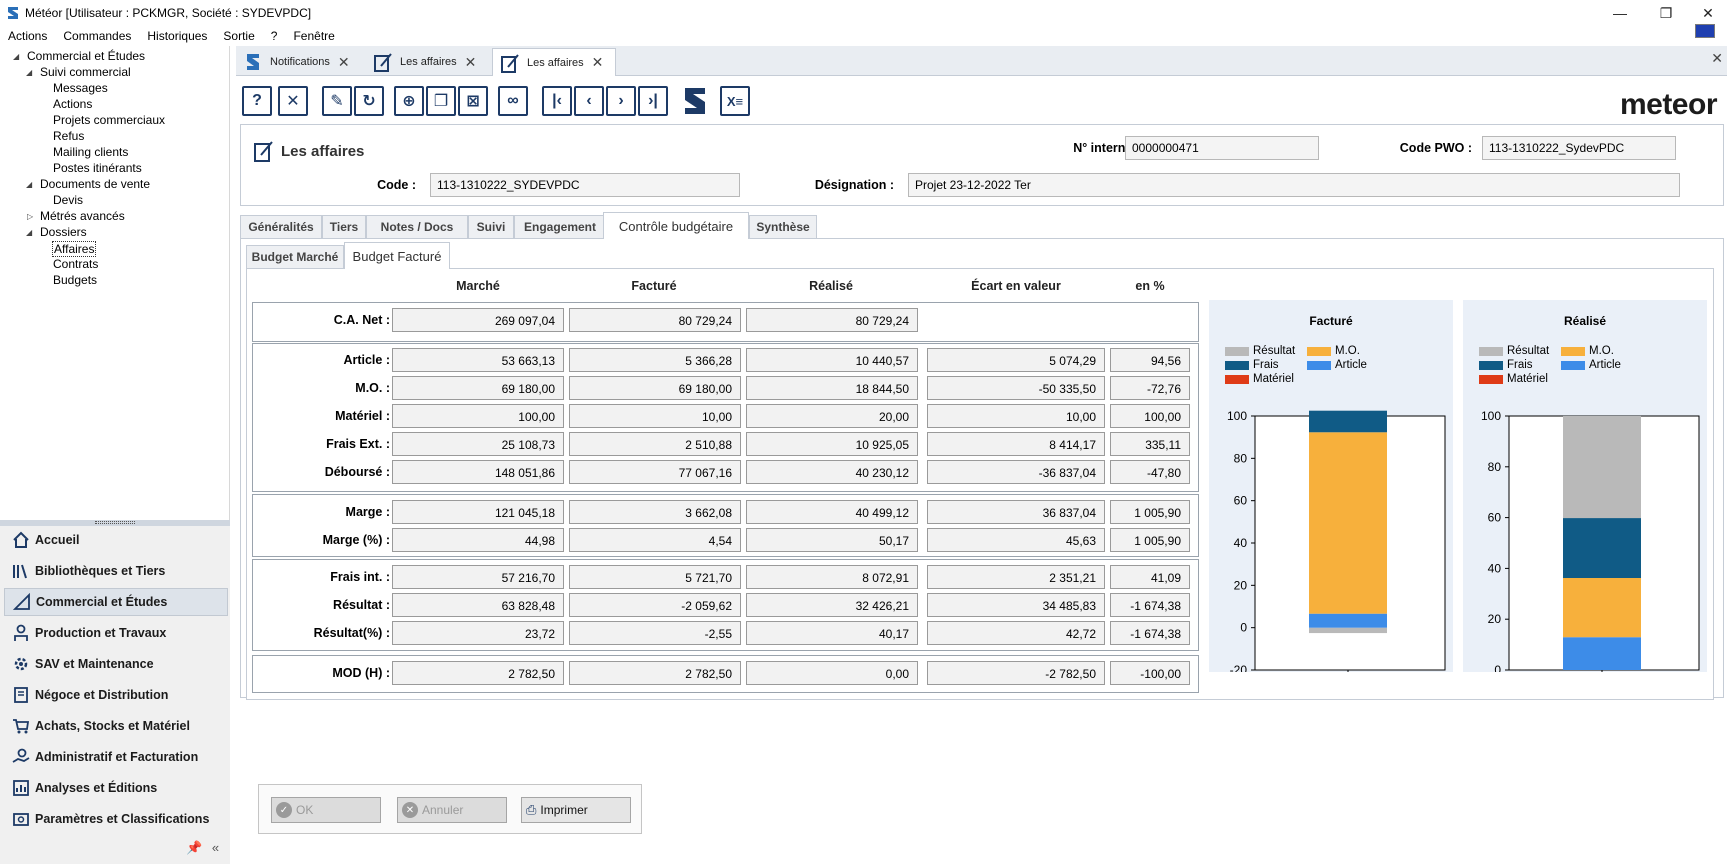 This screenshot has width=1727, height=864. Describe the element at coordinates (783, 226) in the screenshot. I see `tab-synthese: Synthèse` at that location.